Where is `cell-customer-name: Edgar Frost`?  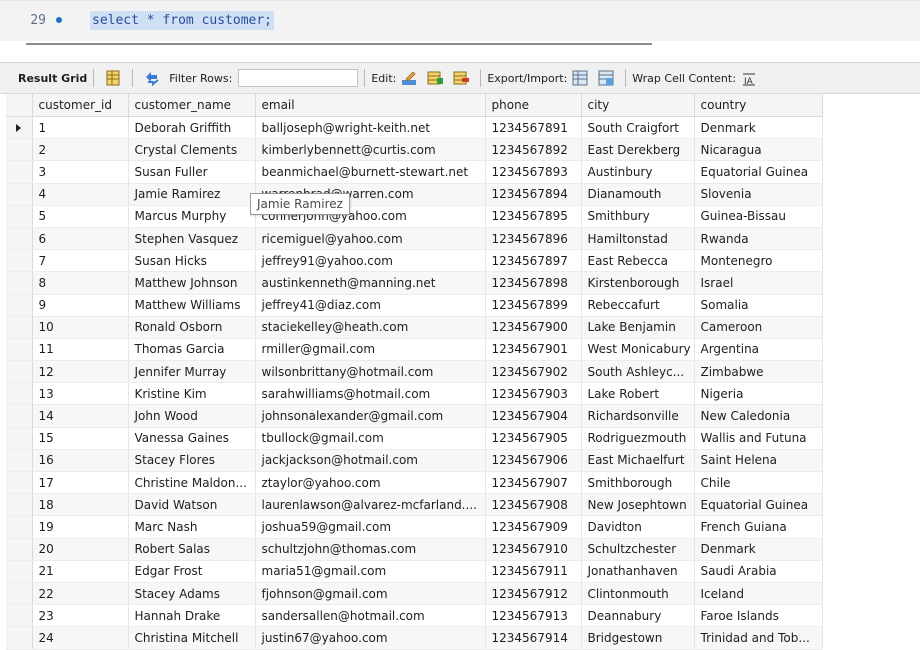 cell-customer-name: Edgar Frost is located at coordinates (192, 571).